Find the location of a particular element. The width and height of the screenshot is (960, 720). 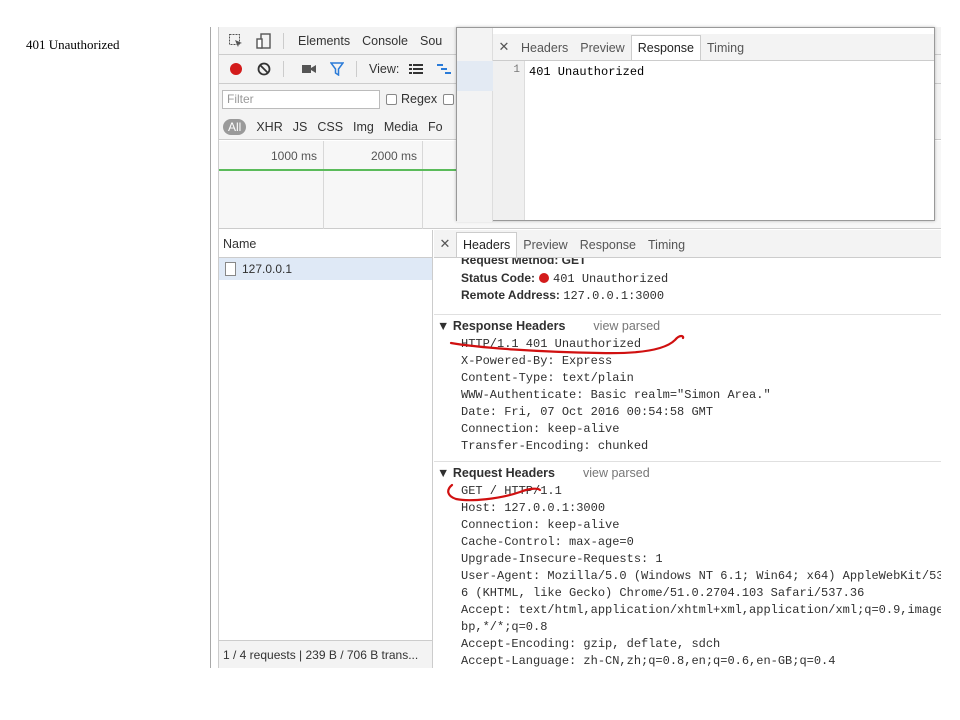

tab-console: Console is located at coordinates (385, 41).